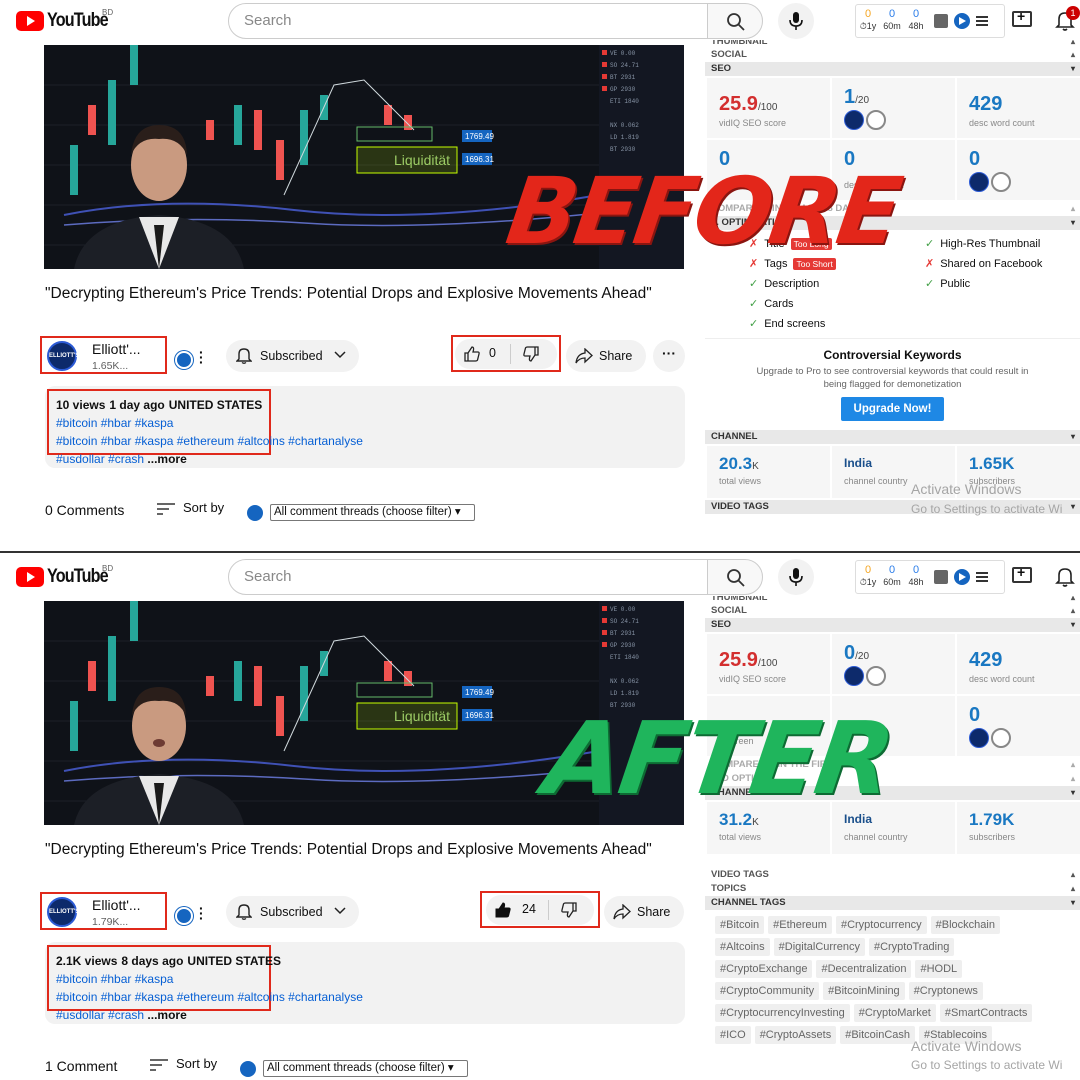  Describe the element at coordinates (800, 925) in the screenshot. I see `channel-tag: #Ethereum` at that location.